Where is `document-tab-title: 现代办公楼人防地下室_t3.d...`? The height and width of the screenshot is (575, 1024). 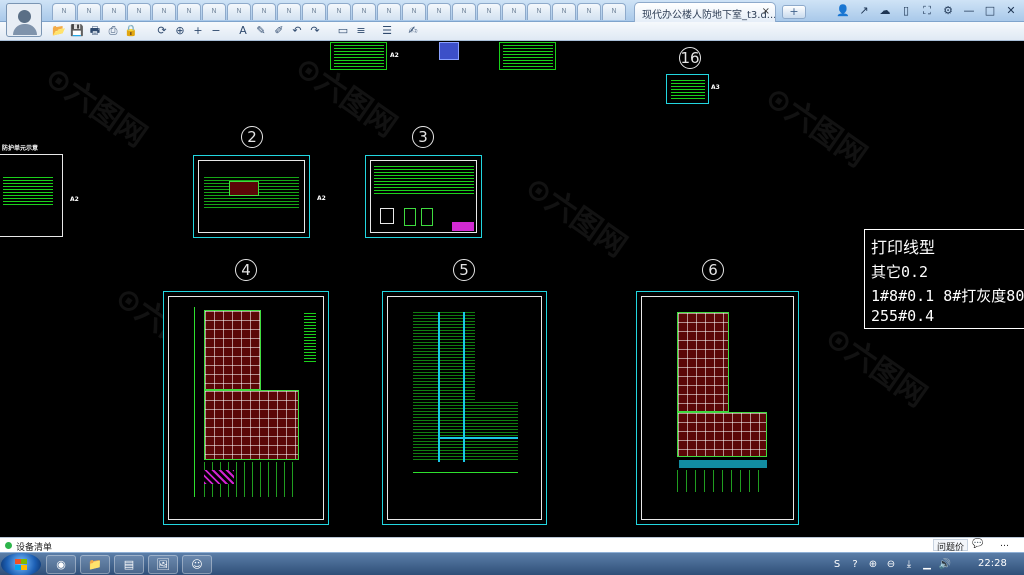
document-tab-title: 现代办公楼人防地下室_t3.d... is located at coordinates (709, 15).